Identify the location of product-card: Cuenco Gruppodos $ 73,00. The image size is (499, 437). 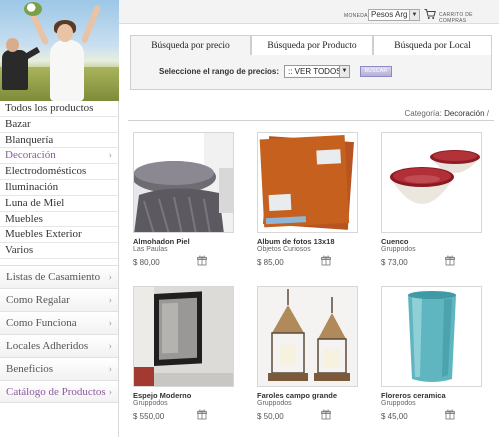
(433, 204).